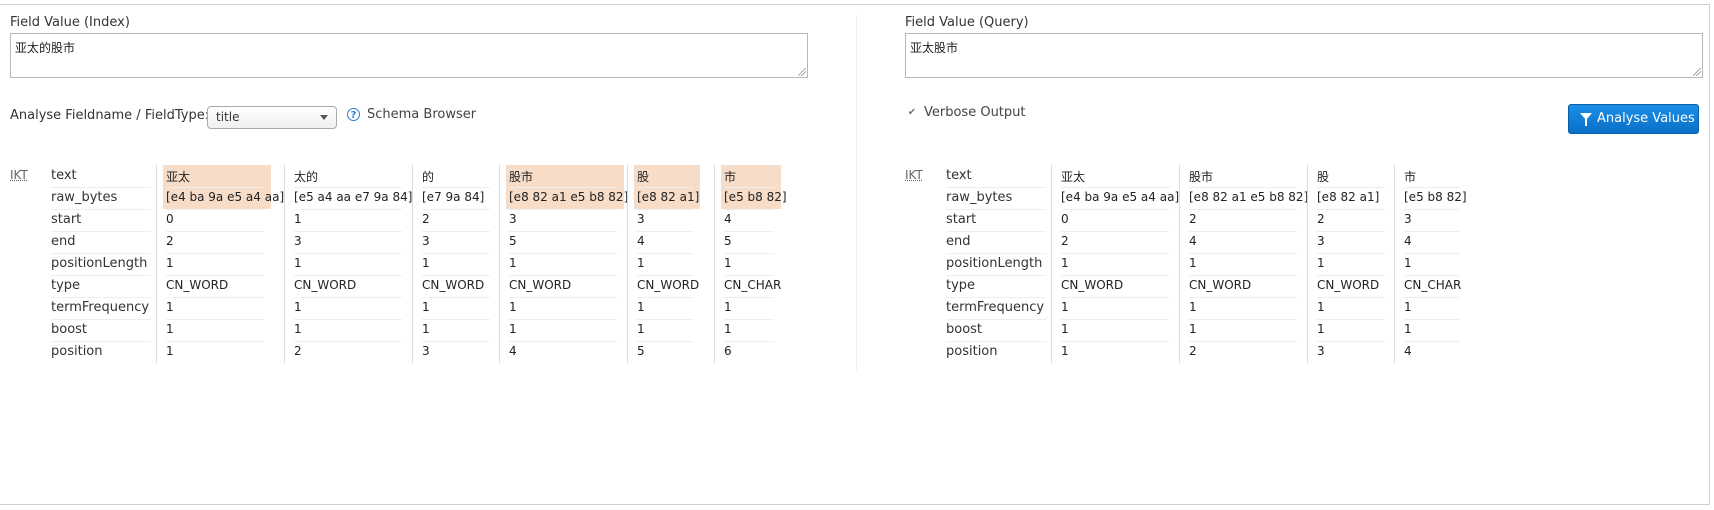  Describe the element at coordinates (728, 219) in the screenshot. I see `token-cell-start: 4` at that location.